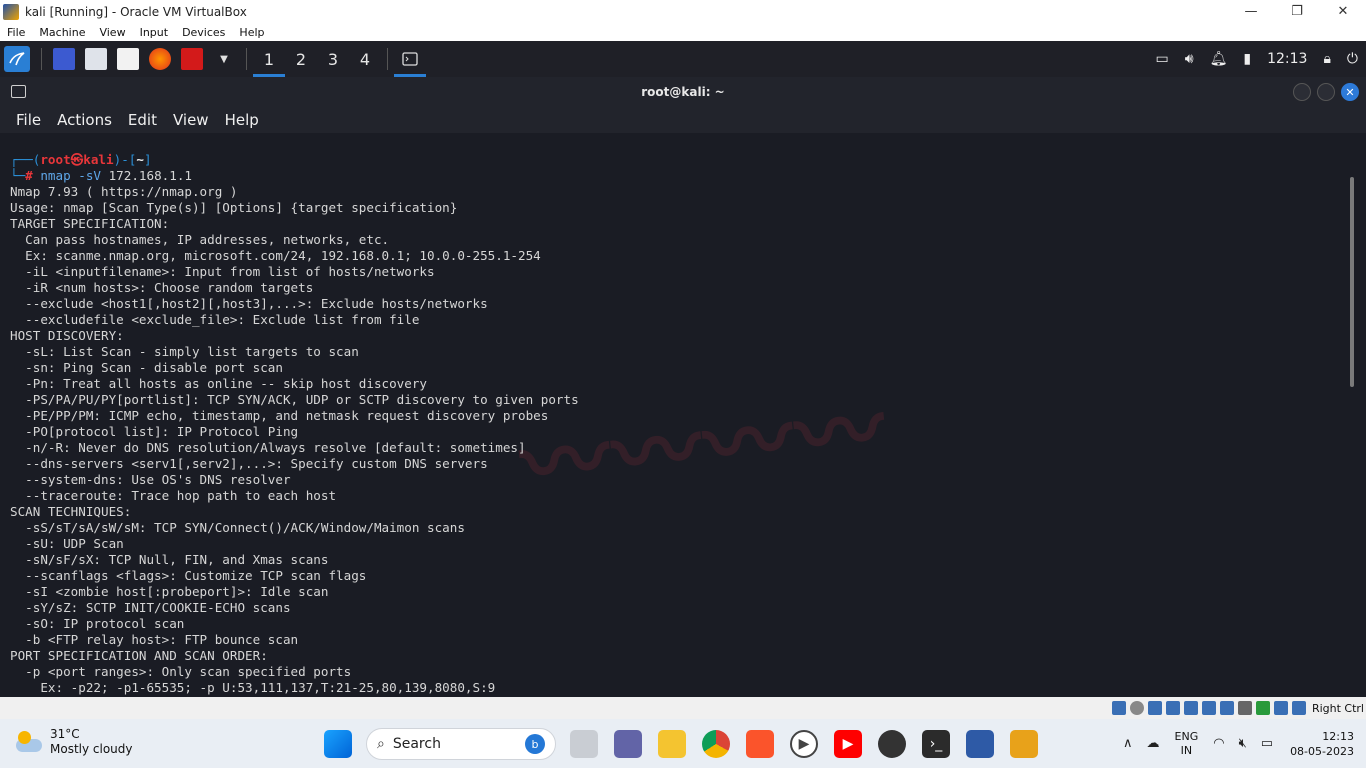  What do you see at coordinates (1280, 708) in the screenshot?
I see `mouse-integration-icon` at bounding box center [1280, 708].